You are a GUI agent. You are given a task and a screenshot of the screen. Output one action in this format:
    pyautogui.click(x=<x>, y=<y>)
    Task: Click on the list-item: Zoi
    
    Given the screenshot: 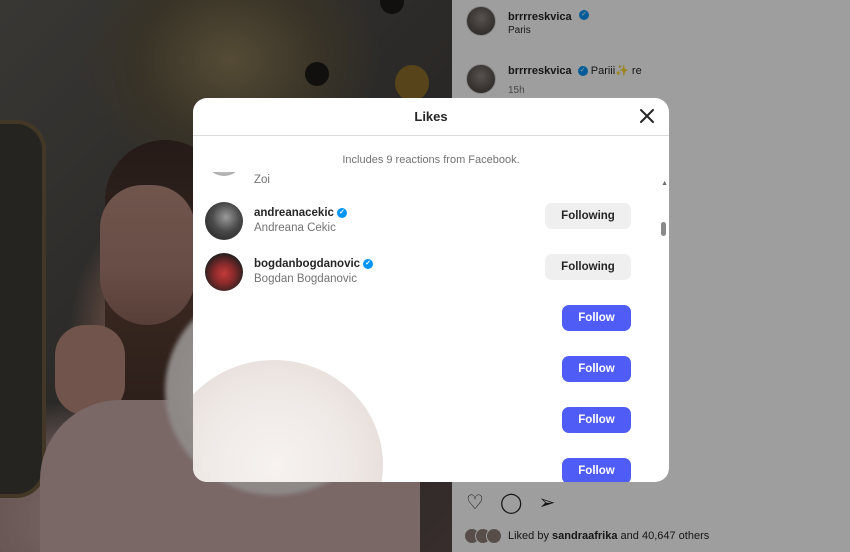 What is the action you would take?
    pyautogui.click(x=425, y=179)
    